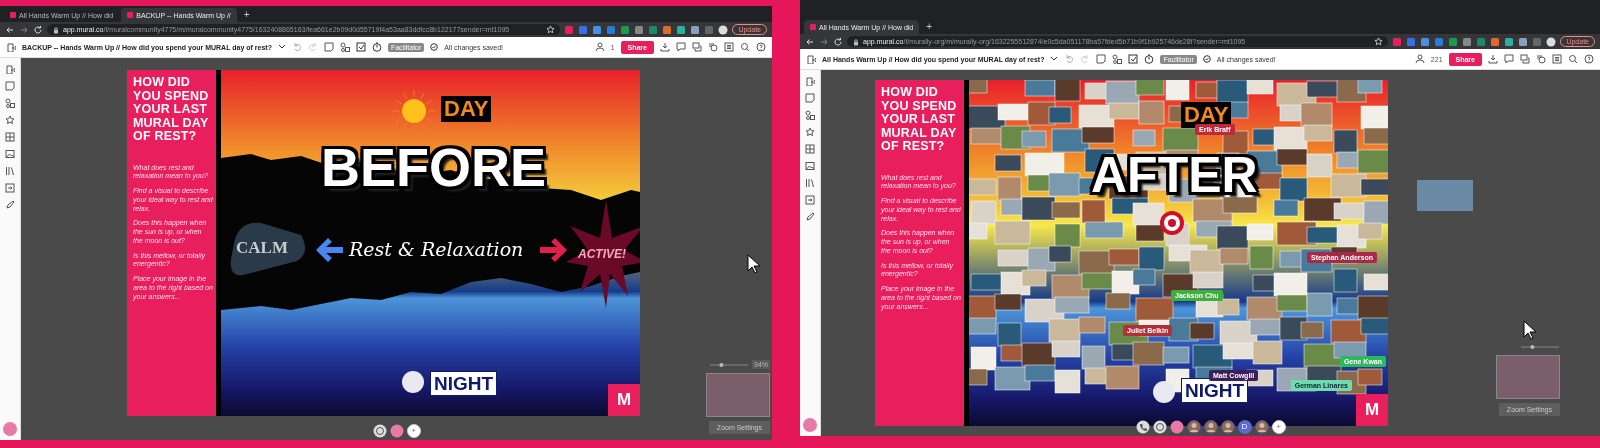 The image size is (1600, 448). I want to click on night-label: NIGHT, so click(464, 383).